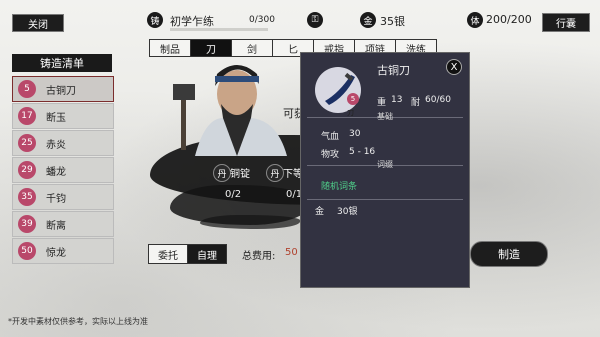 This screenshot has height=337, width=600. What do you see at coordinates (262, 20) in the screenshot?
I see `rank-progress: 0/300` at bounding box center [262, 20].